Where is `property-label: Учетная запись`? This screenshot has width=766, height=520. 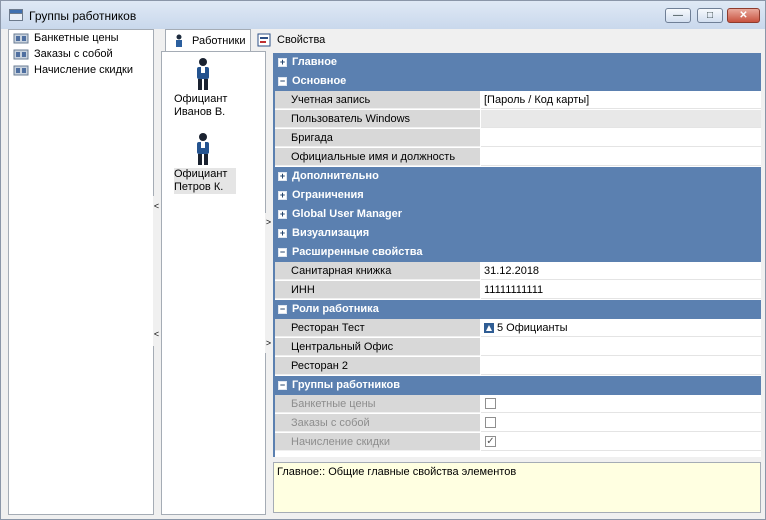 property-label: Учетная запись is located at coordinates (376, 100).